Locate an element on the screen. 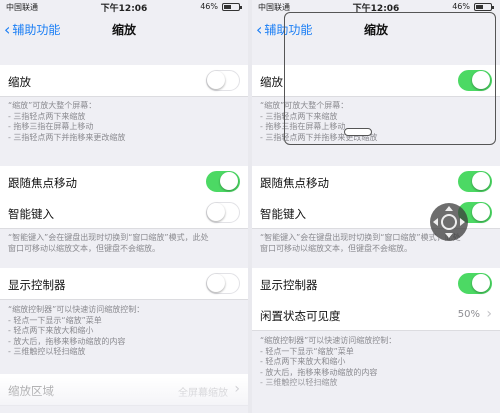 The height and width of the screenshot is (413, 500). arrow-down-icon is located at coordinates (449, 235).